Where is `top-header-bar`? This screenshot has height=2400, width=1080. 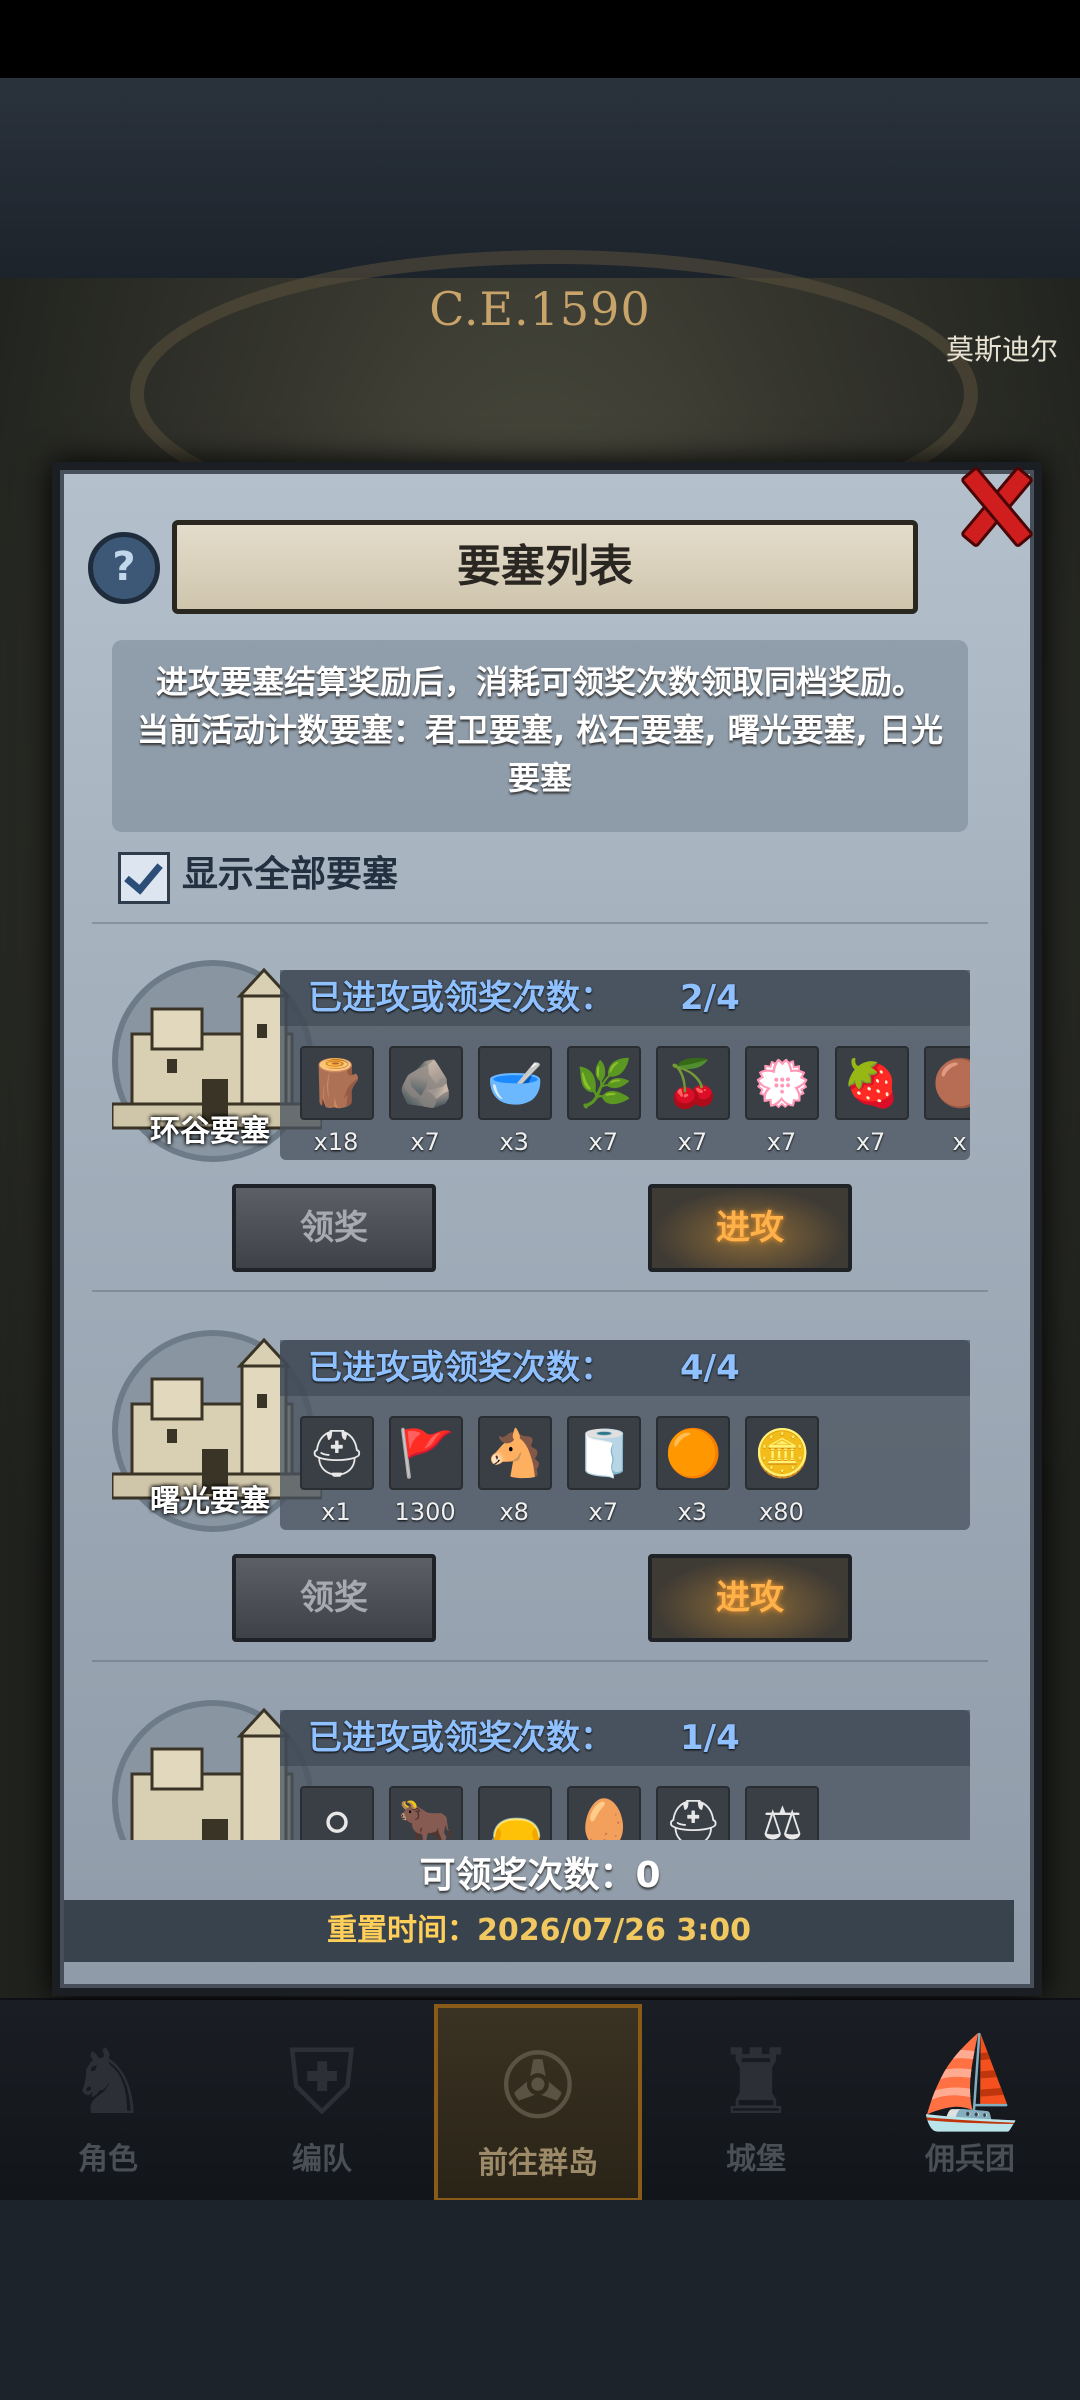 top-header-bar is located at coordinates (540, 178).